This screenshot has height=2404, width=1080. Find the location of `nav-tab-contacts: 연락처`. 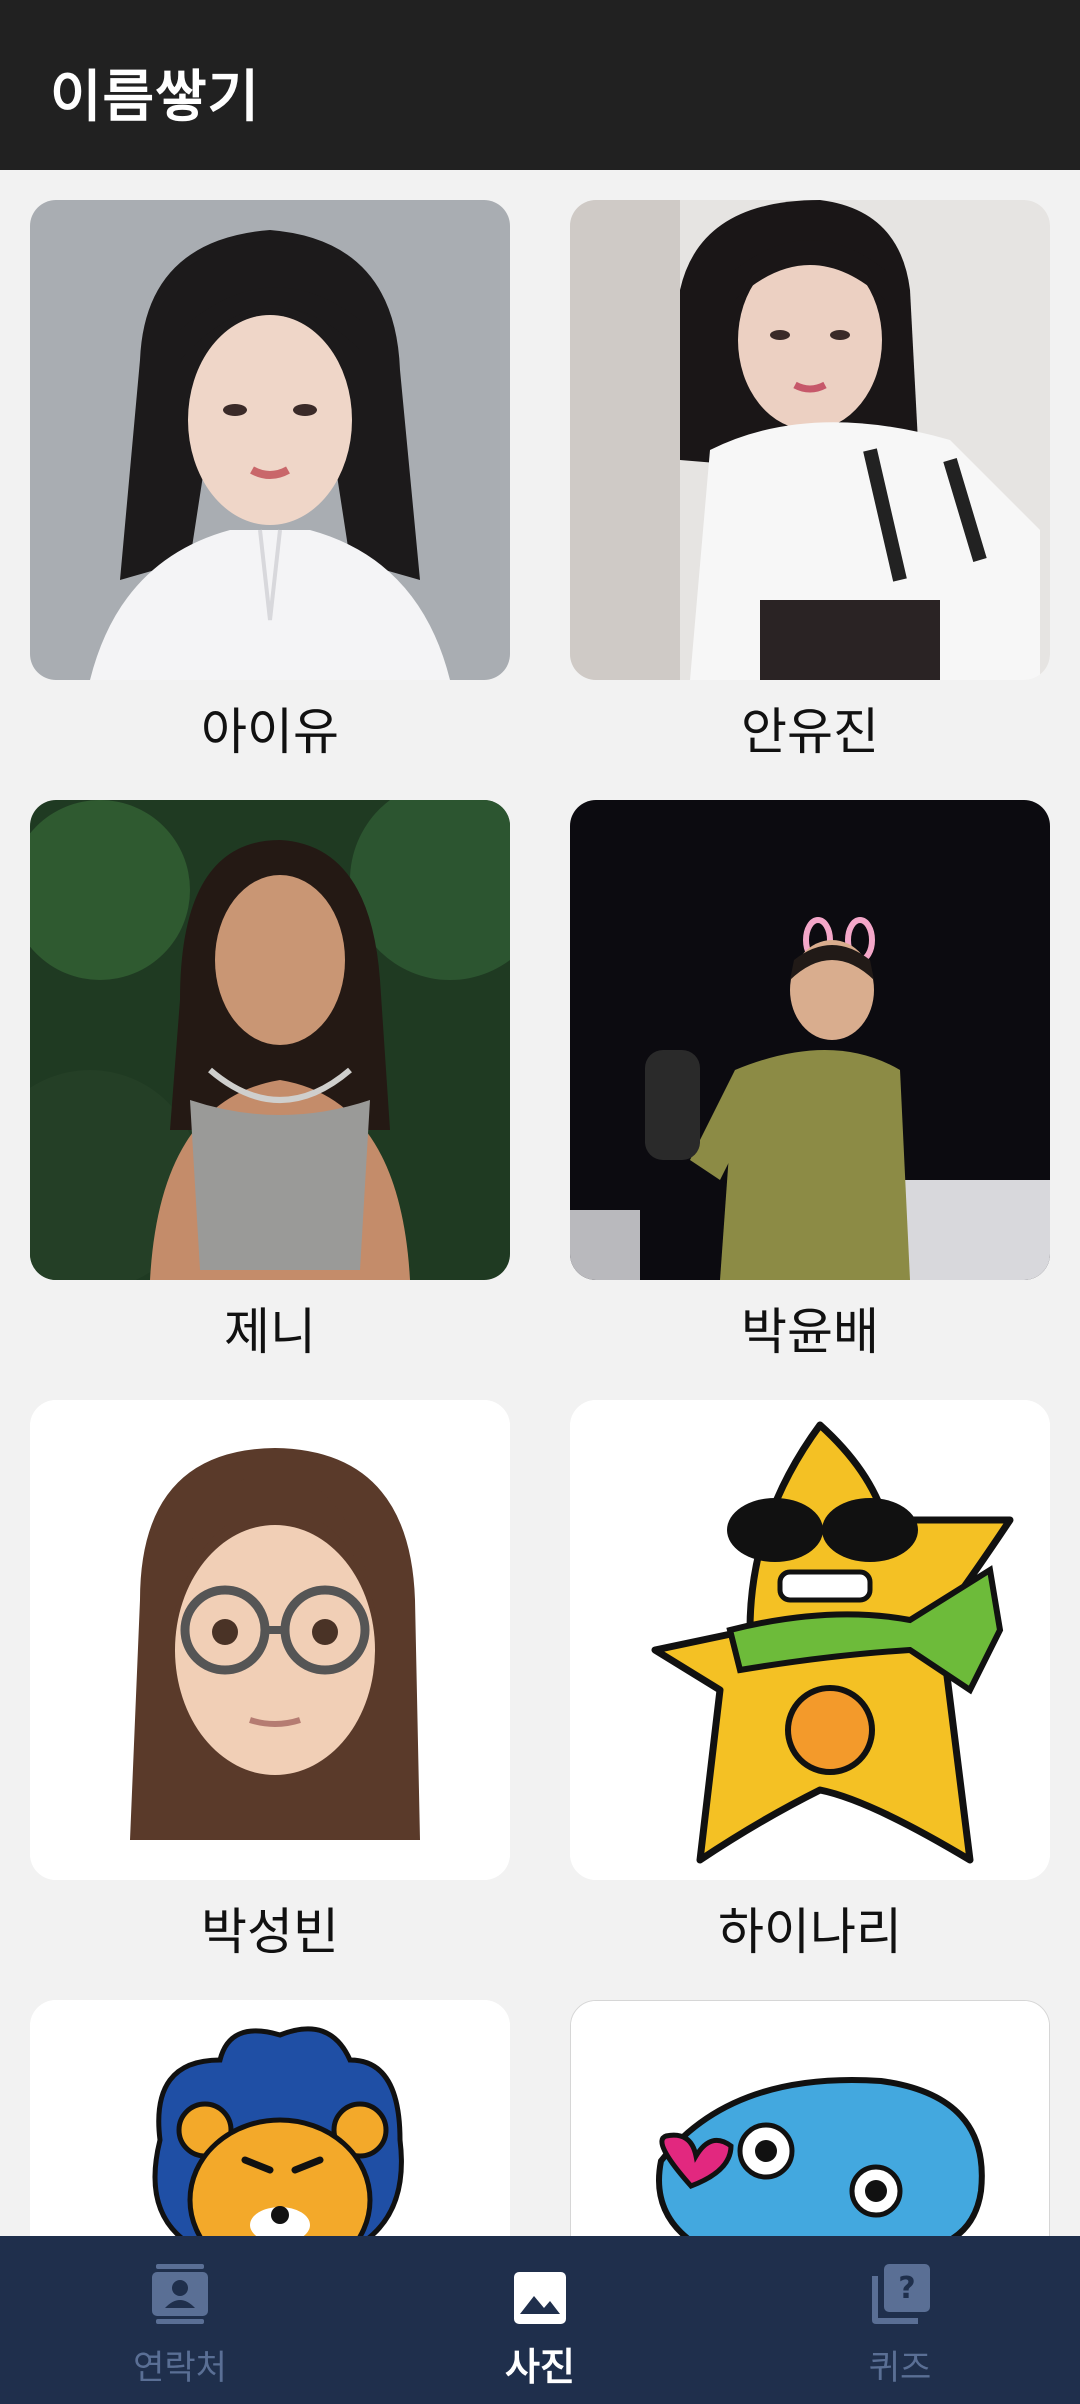

nav-tab-contacts: 연락처 is located at coordinates (180, 2320).